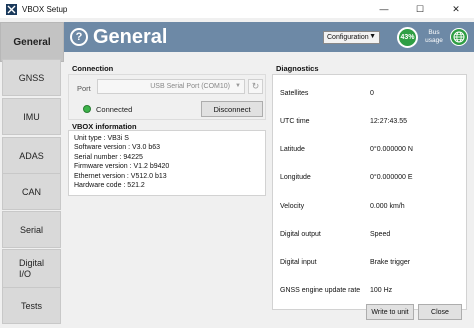 This screenshot has width=474, height=328. I want to click on port-dropdown: USB Serial Port (COM10) ▼, so click(171, 86).